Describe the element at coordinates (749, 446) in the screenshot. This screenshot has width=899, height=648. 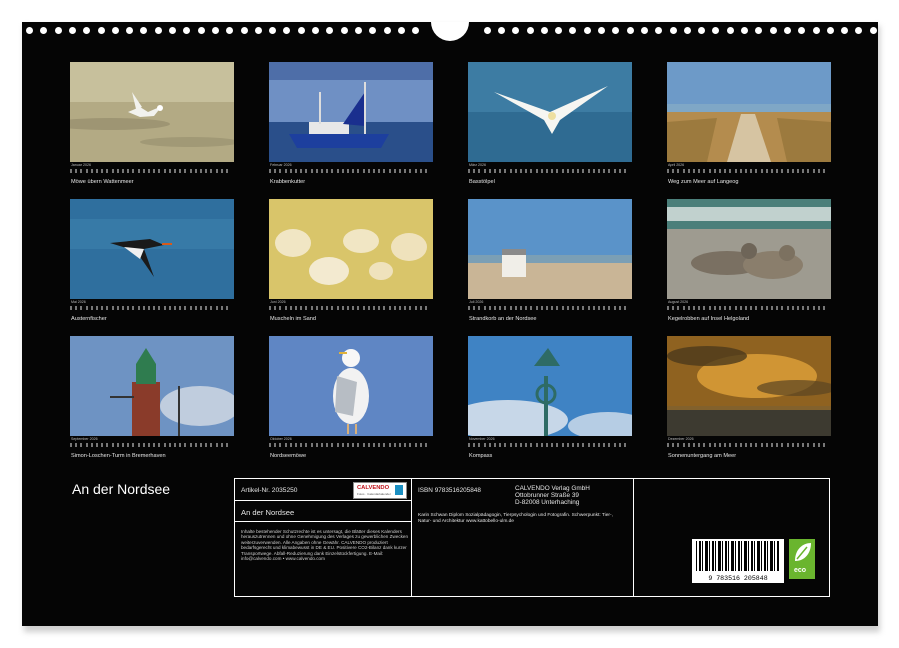
I see `day-strip` at that location.